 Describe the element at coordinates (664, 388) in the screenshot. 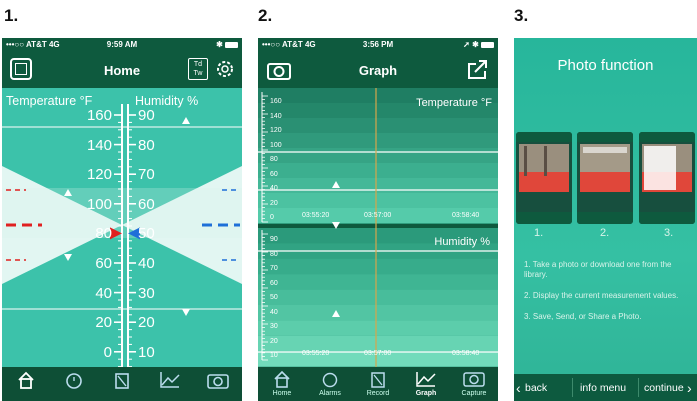

I see `continue-button: continue` at that location.